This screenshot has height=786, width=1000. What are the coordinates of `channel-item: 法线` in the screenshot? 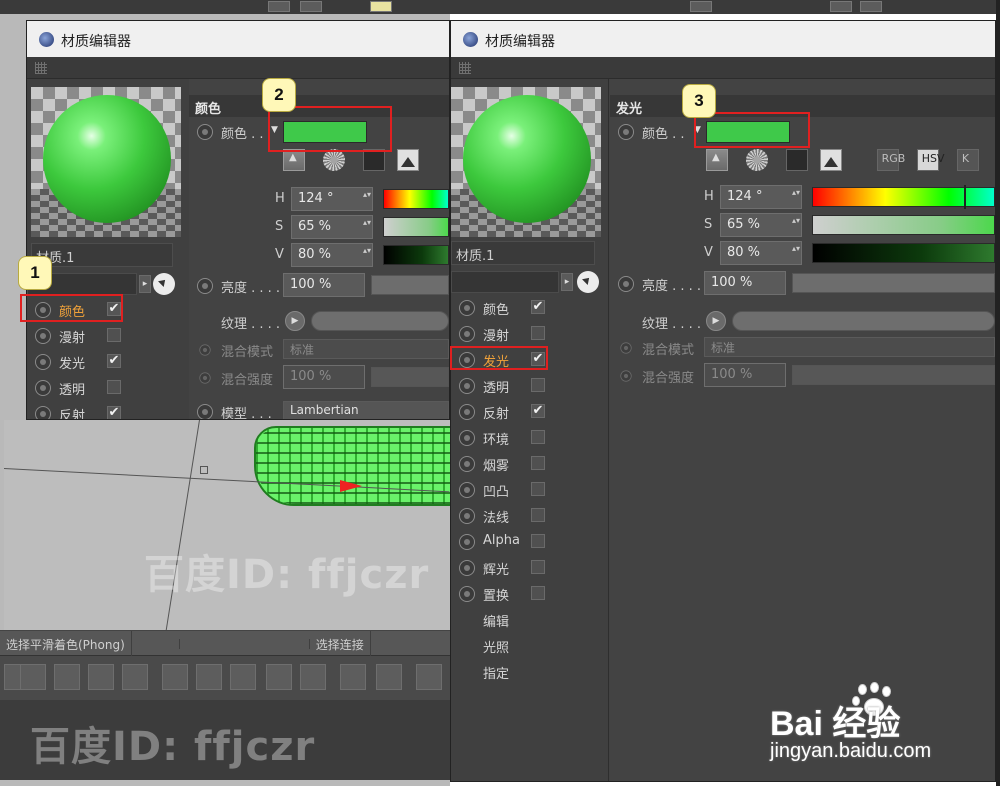 It's located at (541, 516).